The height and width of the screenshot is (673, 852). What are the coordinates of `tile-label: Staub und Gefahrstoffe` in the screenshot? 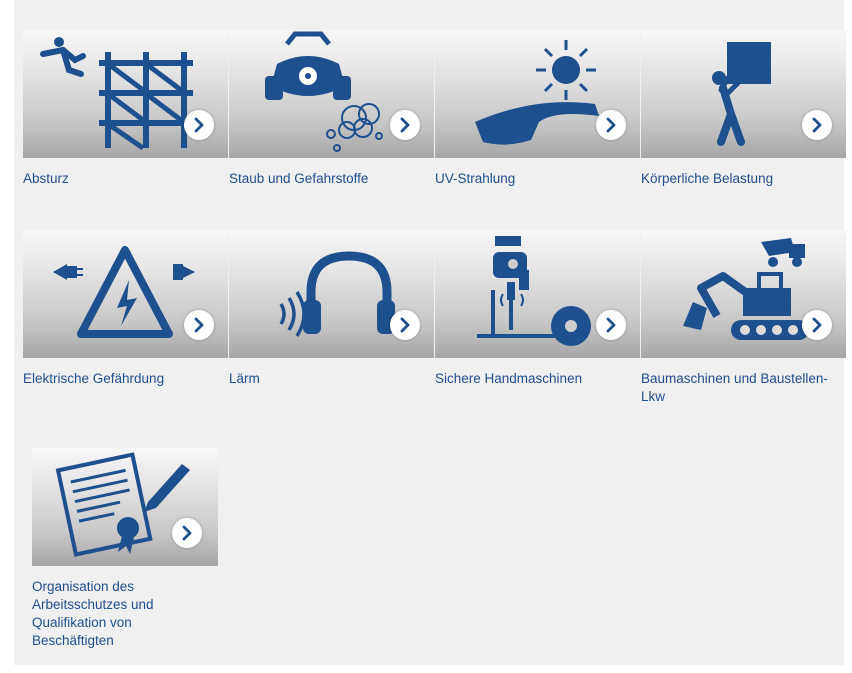 It's located at (331, 179).